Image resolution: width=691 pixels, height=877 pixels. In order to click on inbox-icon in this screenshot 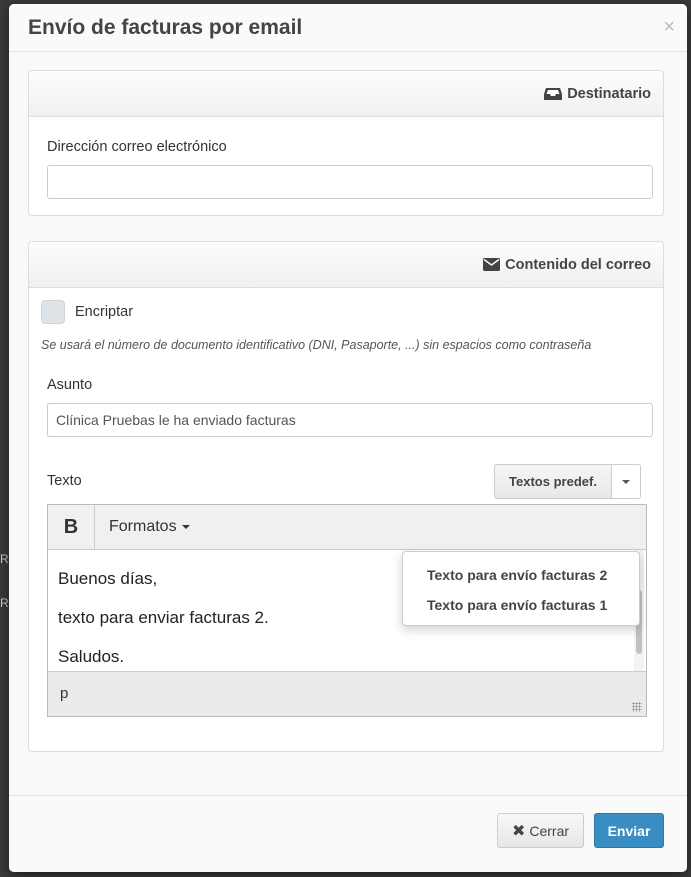, I will do `click(553, 94)`.